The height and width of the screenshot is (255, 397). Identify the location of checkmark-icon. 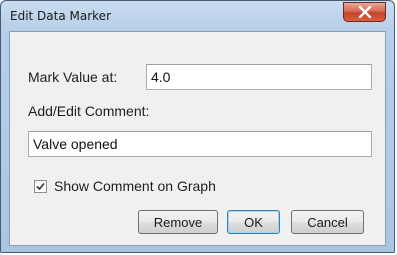
(40, 186).